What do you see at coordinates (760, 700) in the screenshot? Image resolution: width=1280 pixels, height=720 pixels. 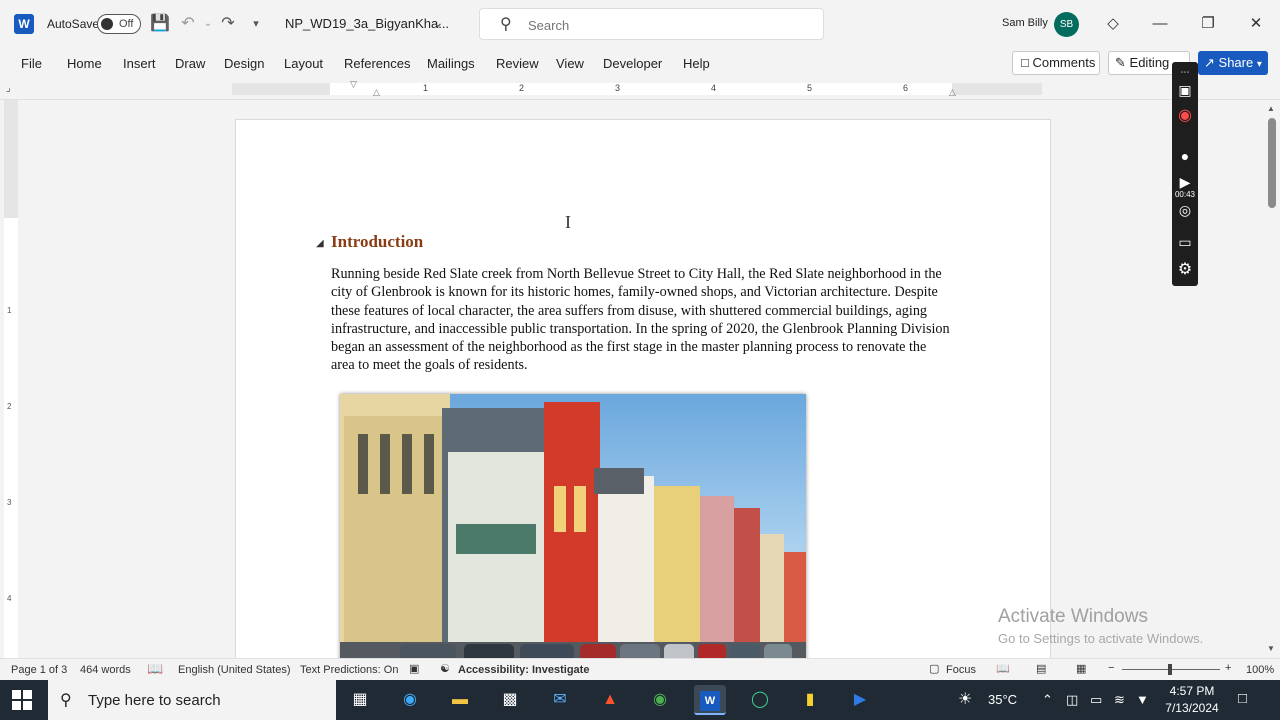 I see `upwork-icon: ◯` at bounding box center [760, 700].